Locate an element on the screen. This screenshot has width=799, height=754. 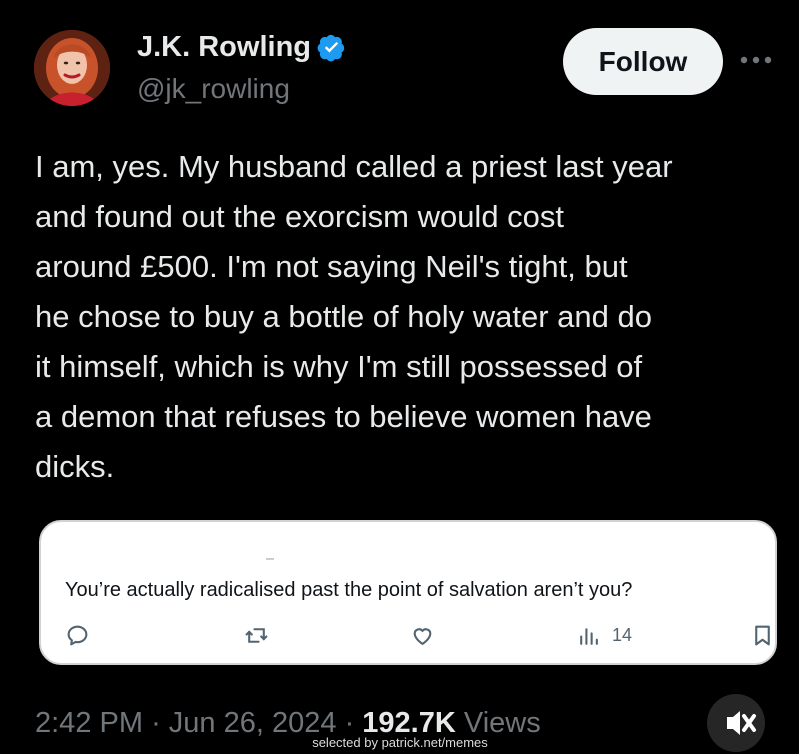
follow-button: Follow is located at coordinates (643, 61).